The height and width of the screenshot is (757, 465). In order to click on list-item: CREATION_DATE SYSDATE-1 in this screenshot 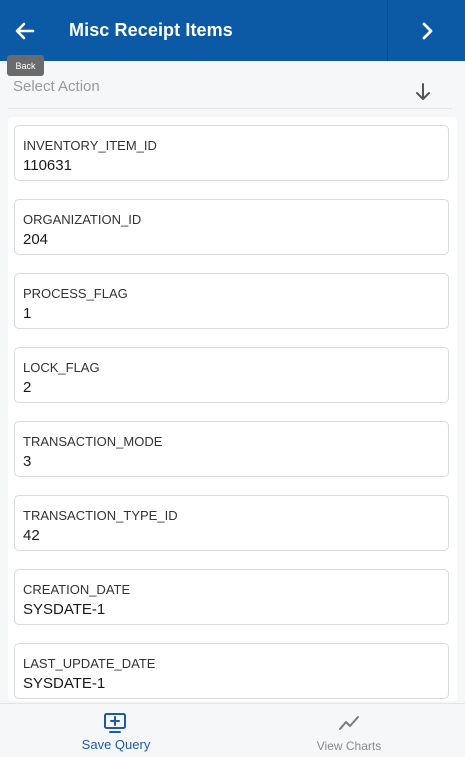, I will do `click(231, 597)`.